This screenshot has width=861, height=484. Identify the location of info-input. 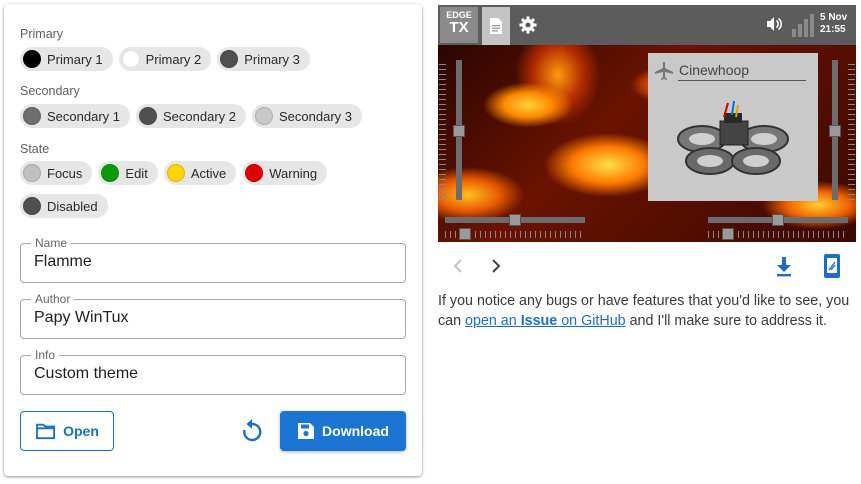
(214, 374).